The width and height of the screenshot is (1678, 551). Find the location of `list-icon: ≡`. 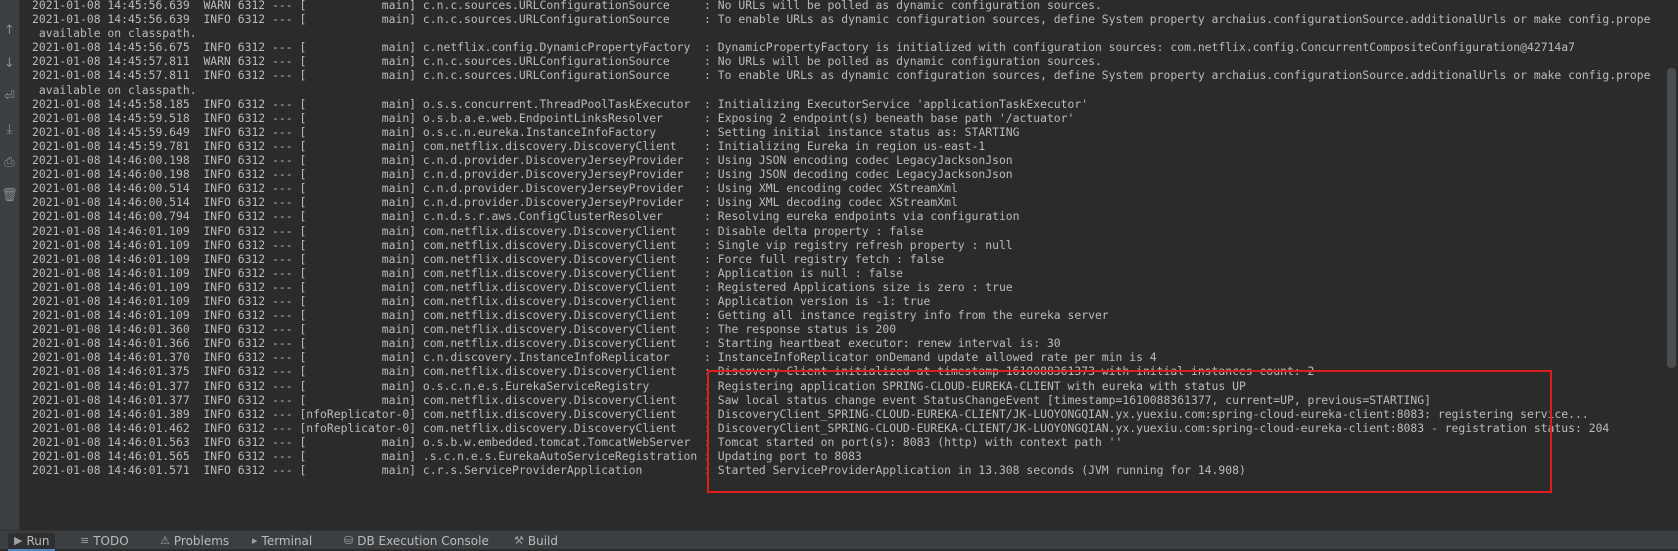

list-icon: ≡ is located at coordinates (85, 540).